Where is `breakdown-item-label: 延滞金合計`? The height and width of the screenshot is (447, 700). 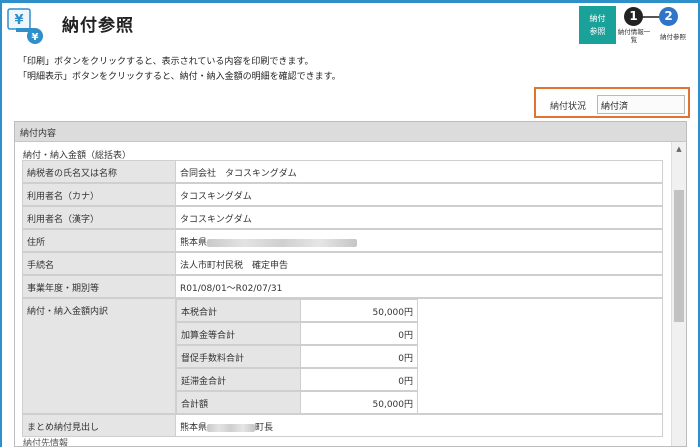 breakdown-item-label: 延滞金合計 is located at coordinates (238, 379).